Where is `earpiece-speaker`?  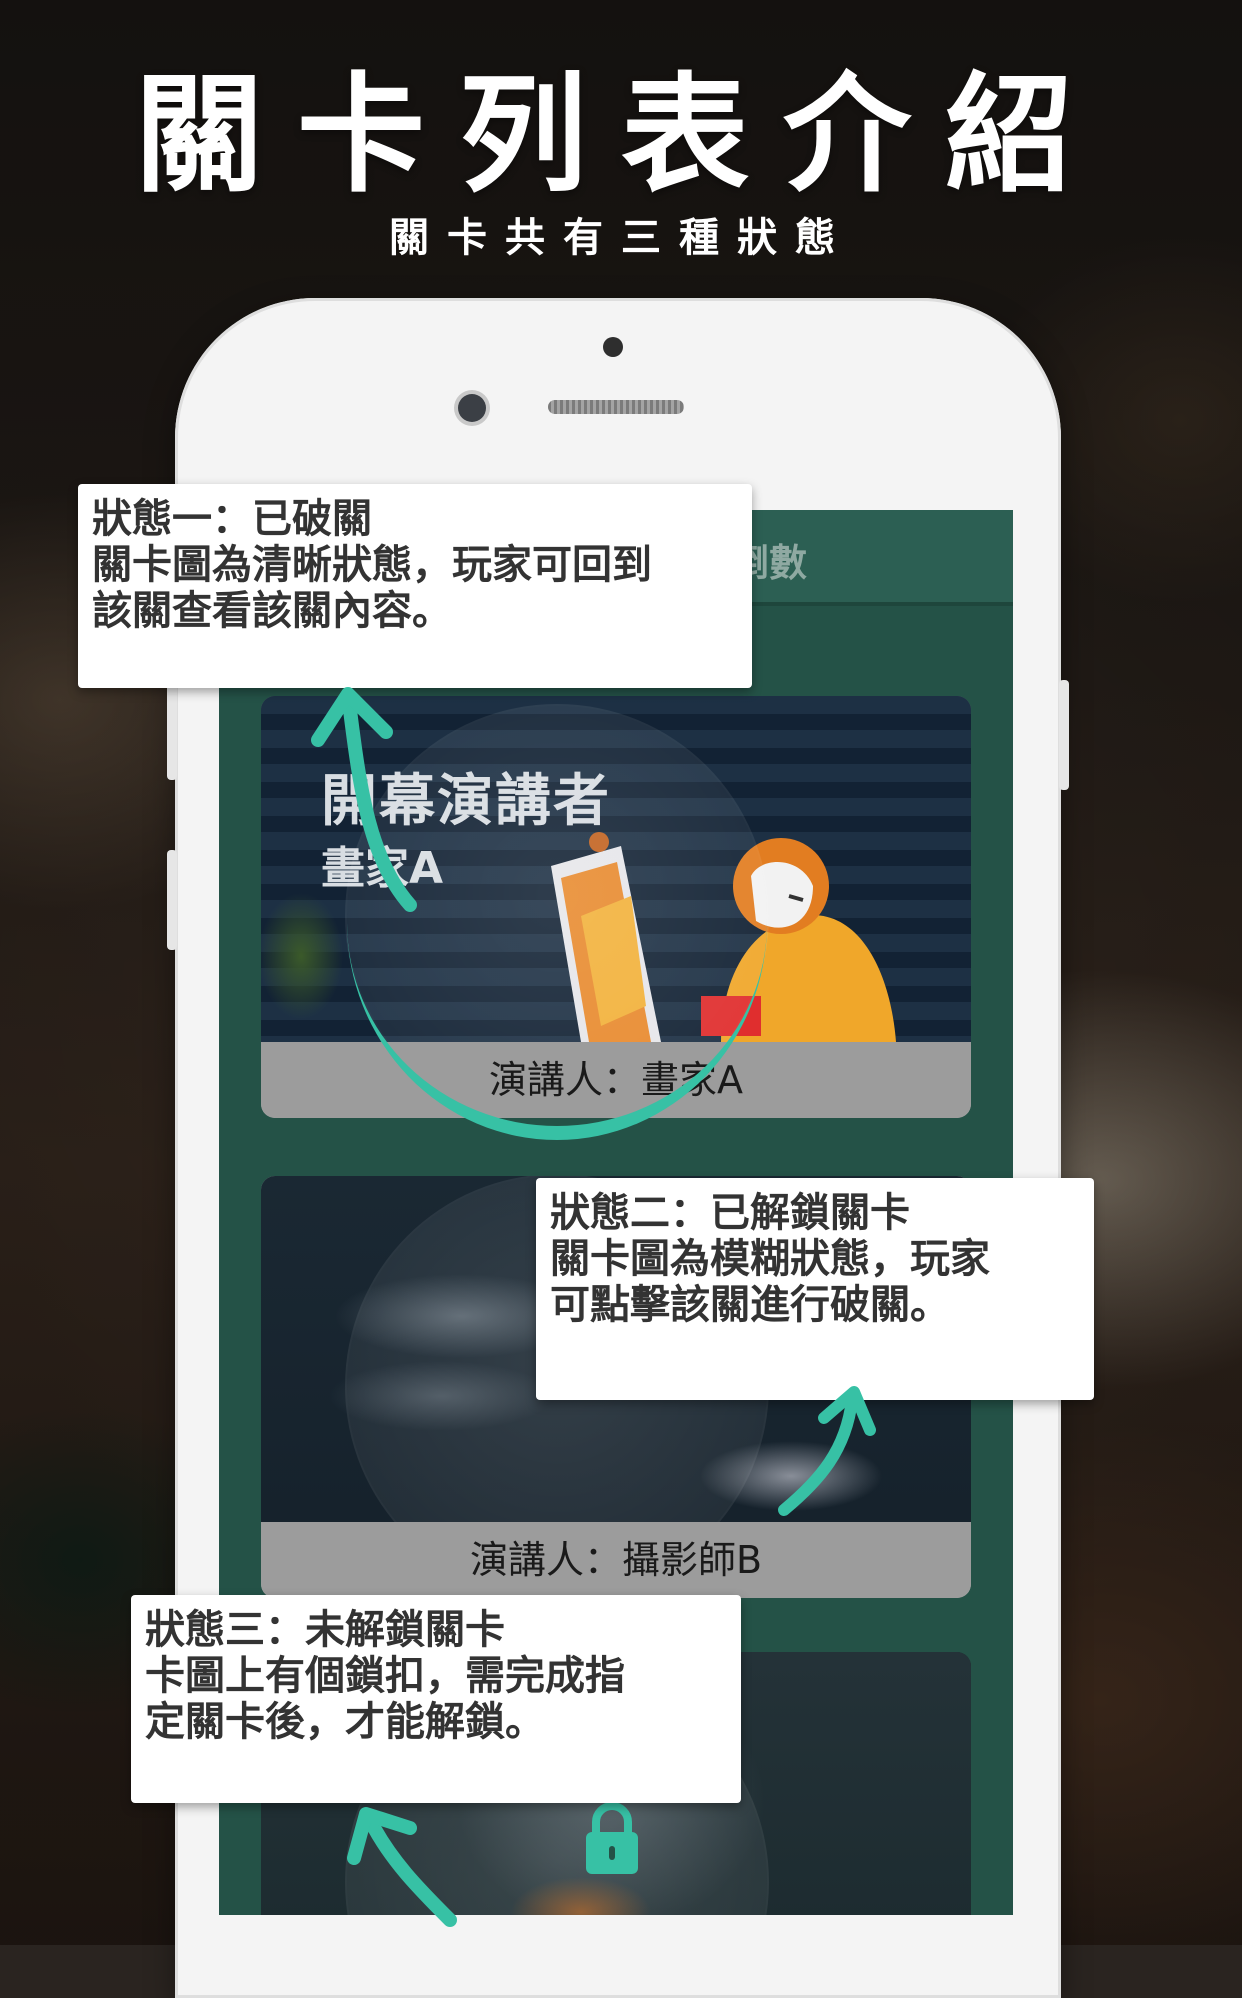
earpiece-speaker is located at coordinates (616, 407).